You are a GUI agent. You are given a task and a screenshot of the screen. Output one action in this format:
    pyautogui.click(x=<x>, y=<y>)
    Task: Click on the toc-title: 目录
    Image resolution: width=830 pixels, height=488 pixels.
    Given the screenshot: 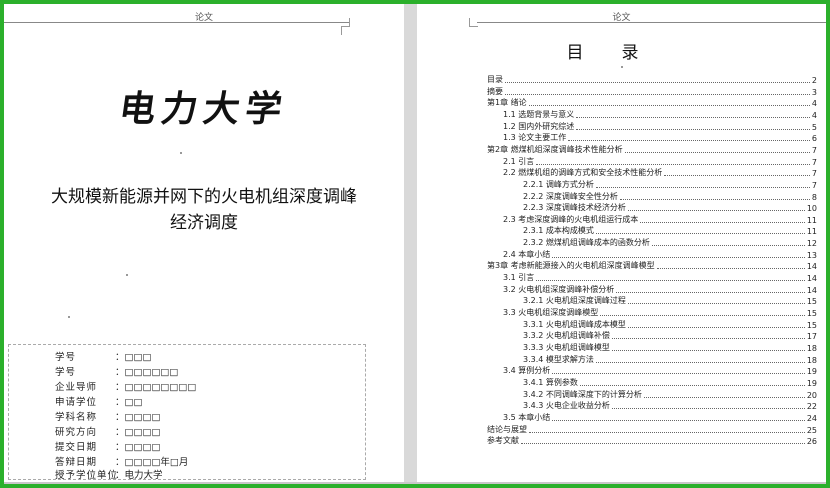 What is the action you would take?
    pyautogui.click(x=621, y=53)
    